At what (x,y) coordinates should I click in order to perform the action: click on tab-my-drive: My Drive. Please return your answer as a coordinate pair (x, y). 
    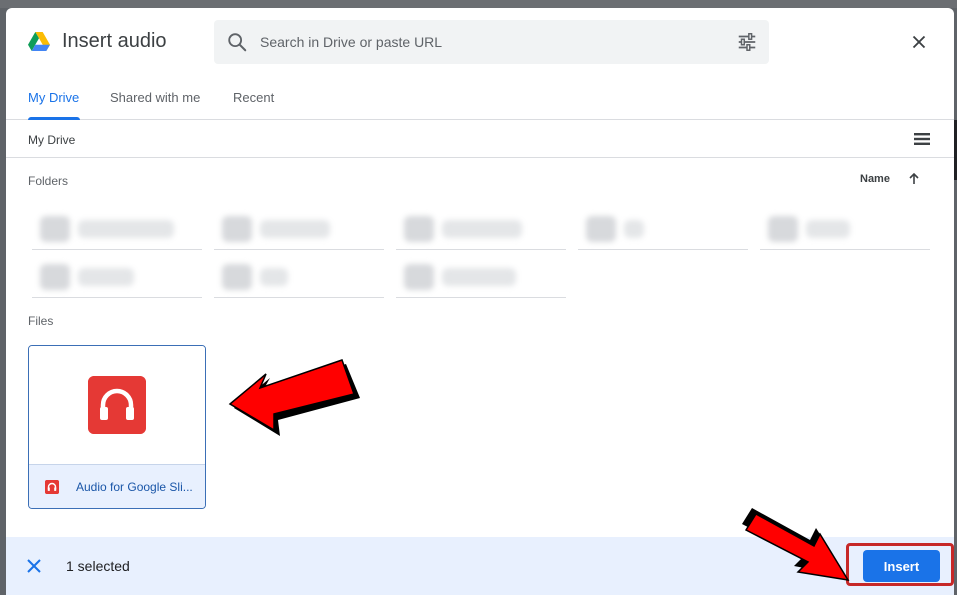
    Looking at the image, I should click on (53, 97).